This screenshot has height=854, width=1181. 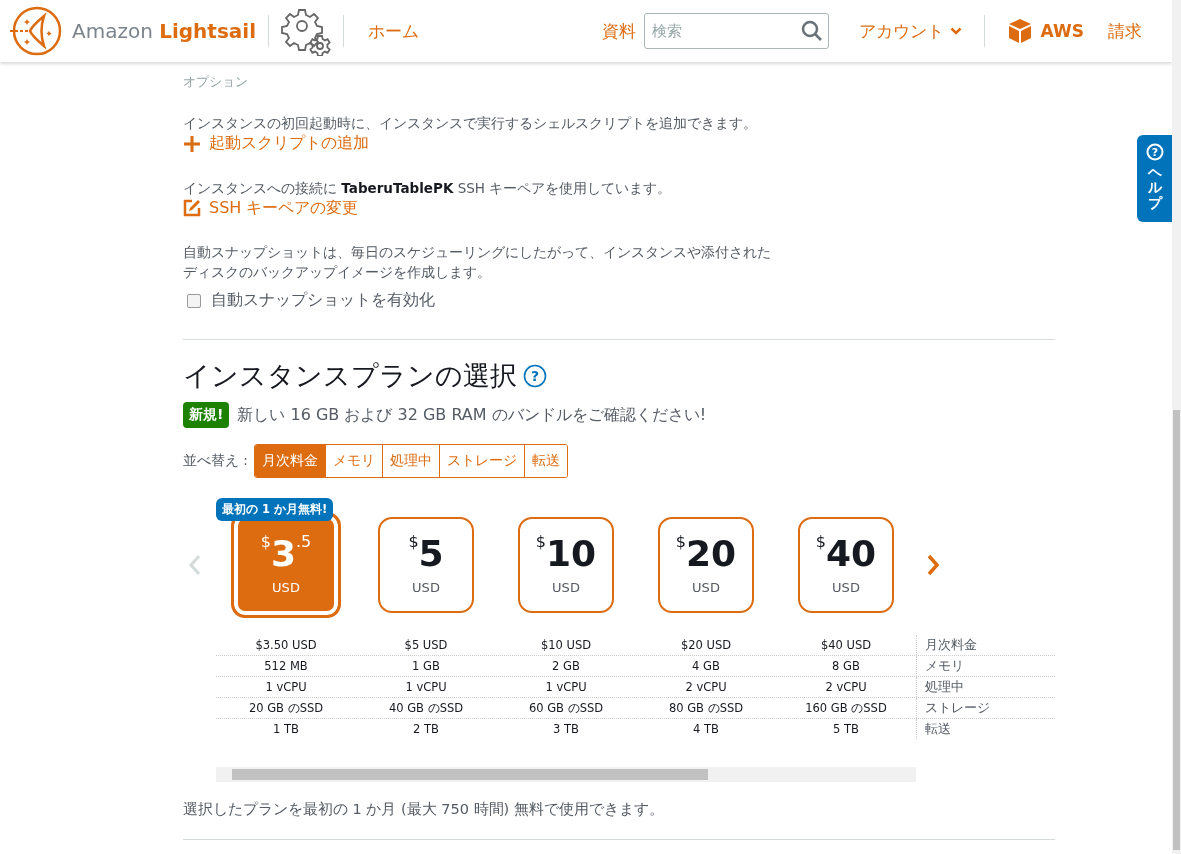 I want to click on spec-cell-text: 512 MB, so click(x=286, y=666).